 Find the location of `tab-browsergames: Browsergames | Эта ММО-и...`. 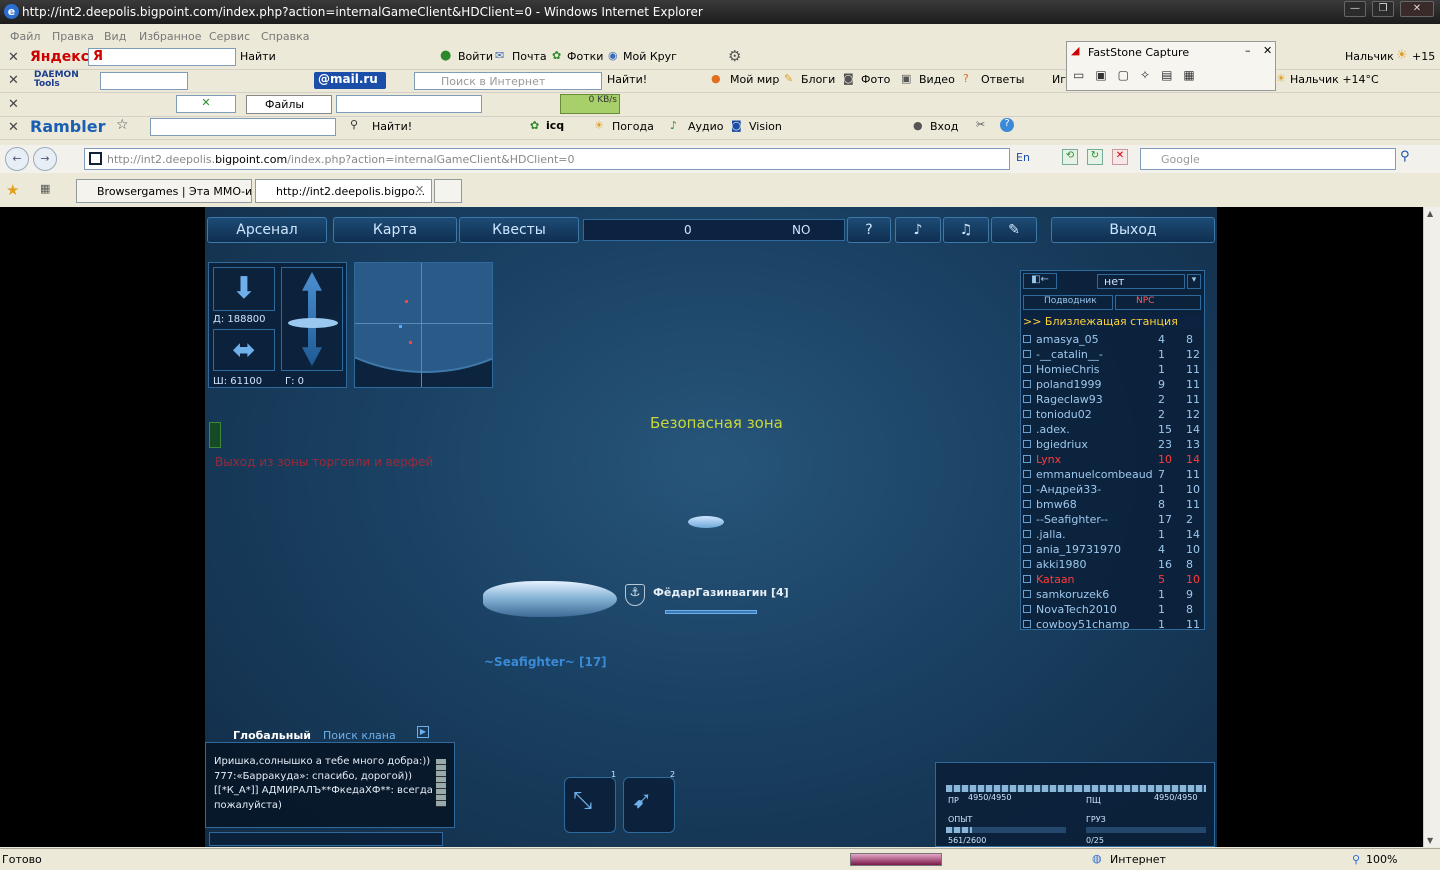

tab-browsergames: Browsergames | Эта ММО-и... is located at coordinates (164, 191).